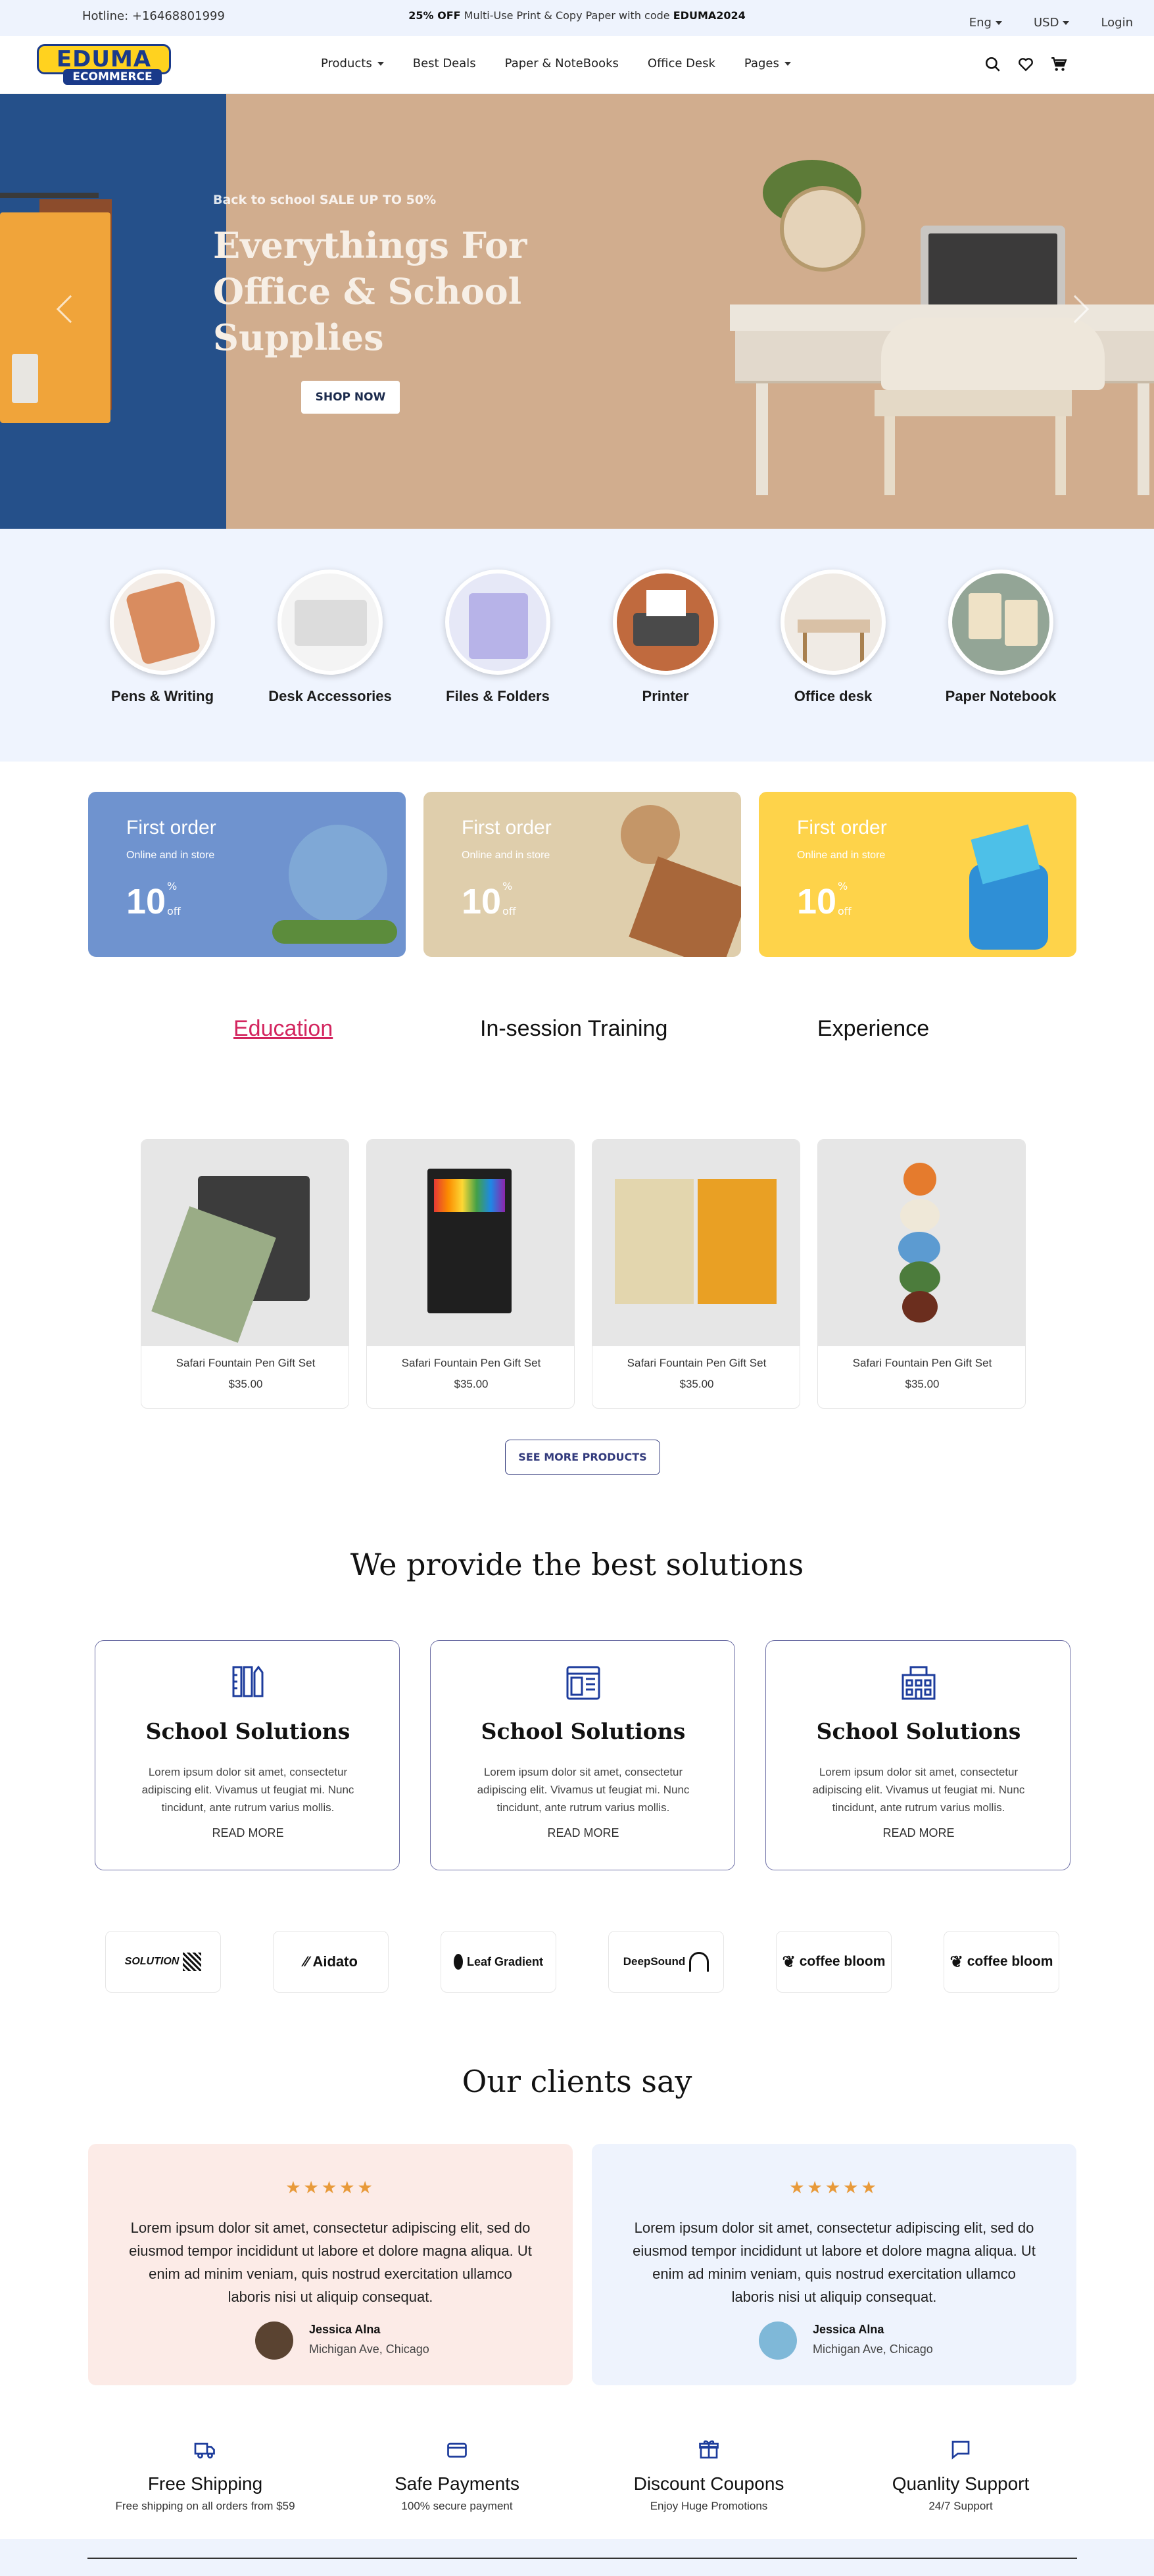 This screenshot has width=1154, height=2576. What do you see at coordinates (842, 1961) in the screenshot?
I see `brand-name: coffee bloom` at bounding box center [842, 1961].